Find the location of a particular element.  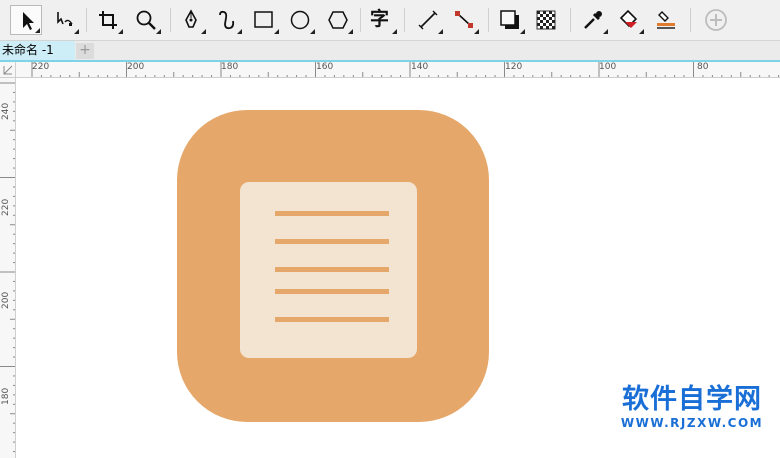

pen-tool-button is located at coordinates (191, 20).